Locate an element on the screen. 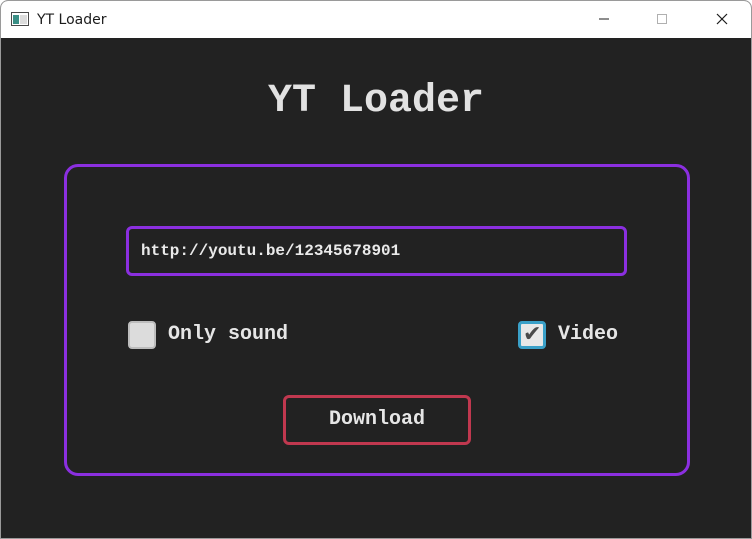 This screenshot has width=752, height=539. maximize-icon is located at coordinates (662, 19).